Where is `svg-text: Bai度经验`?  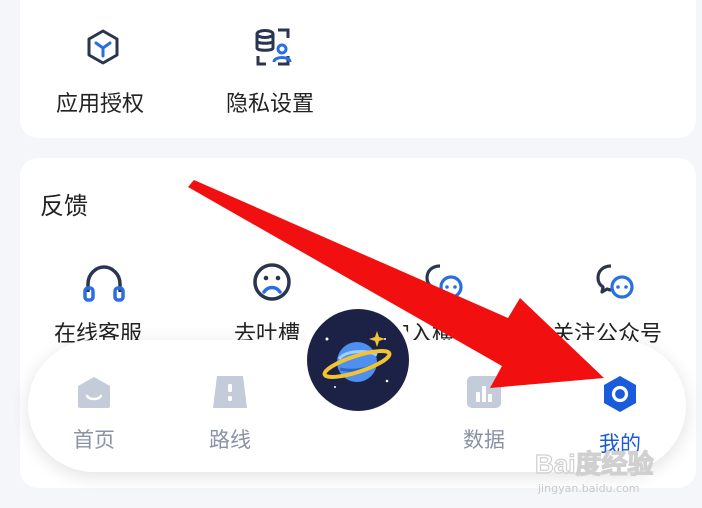
svg-text: Bai度经验 is located at coordinates (594, 464).